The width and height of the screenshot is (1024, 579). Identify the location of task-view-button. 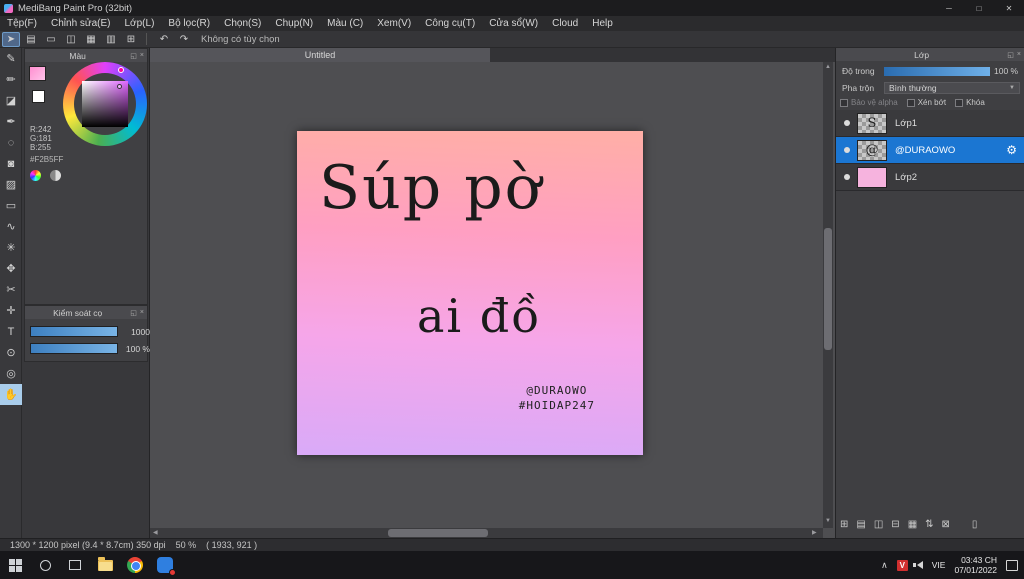
(75, 565).